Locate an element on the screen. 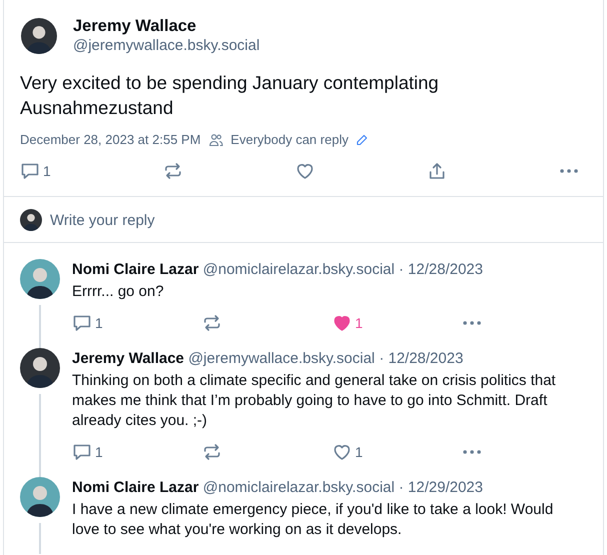 This screenshot has height=555, width=607. reply-text: I have a new climate emergency piece, if you'd like to take a look! Would love to see what you're working on as it develops. is located at coordinates (313, 520).